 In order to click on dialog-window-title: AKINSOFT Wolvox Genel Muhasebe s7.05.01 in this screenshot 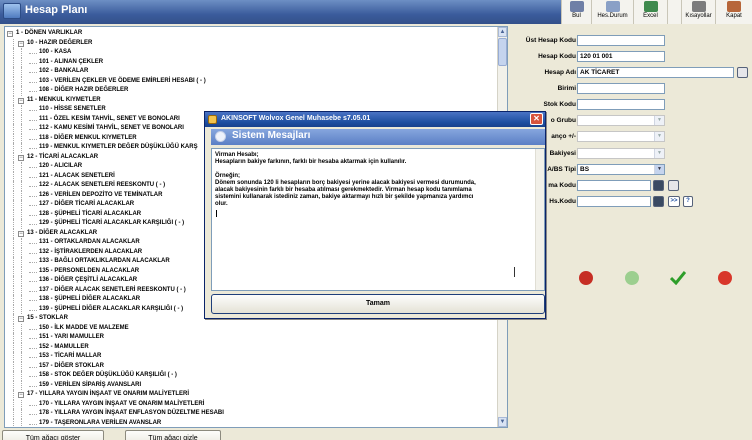, I will do `click(296, 118)`.